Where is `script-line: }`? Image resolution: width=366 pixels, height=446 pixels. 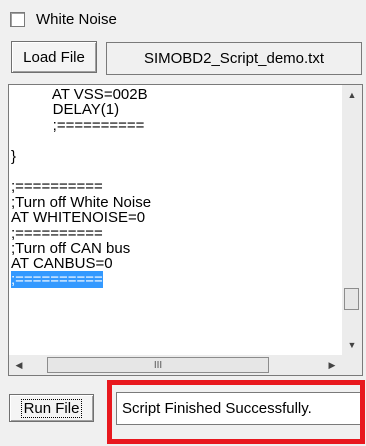
script-line: } is located at coordinates (176, 156).